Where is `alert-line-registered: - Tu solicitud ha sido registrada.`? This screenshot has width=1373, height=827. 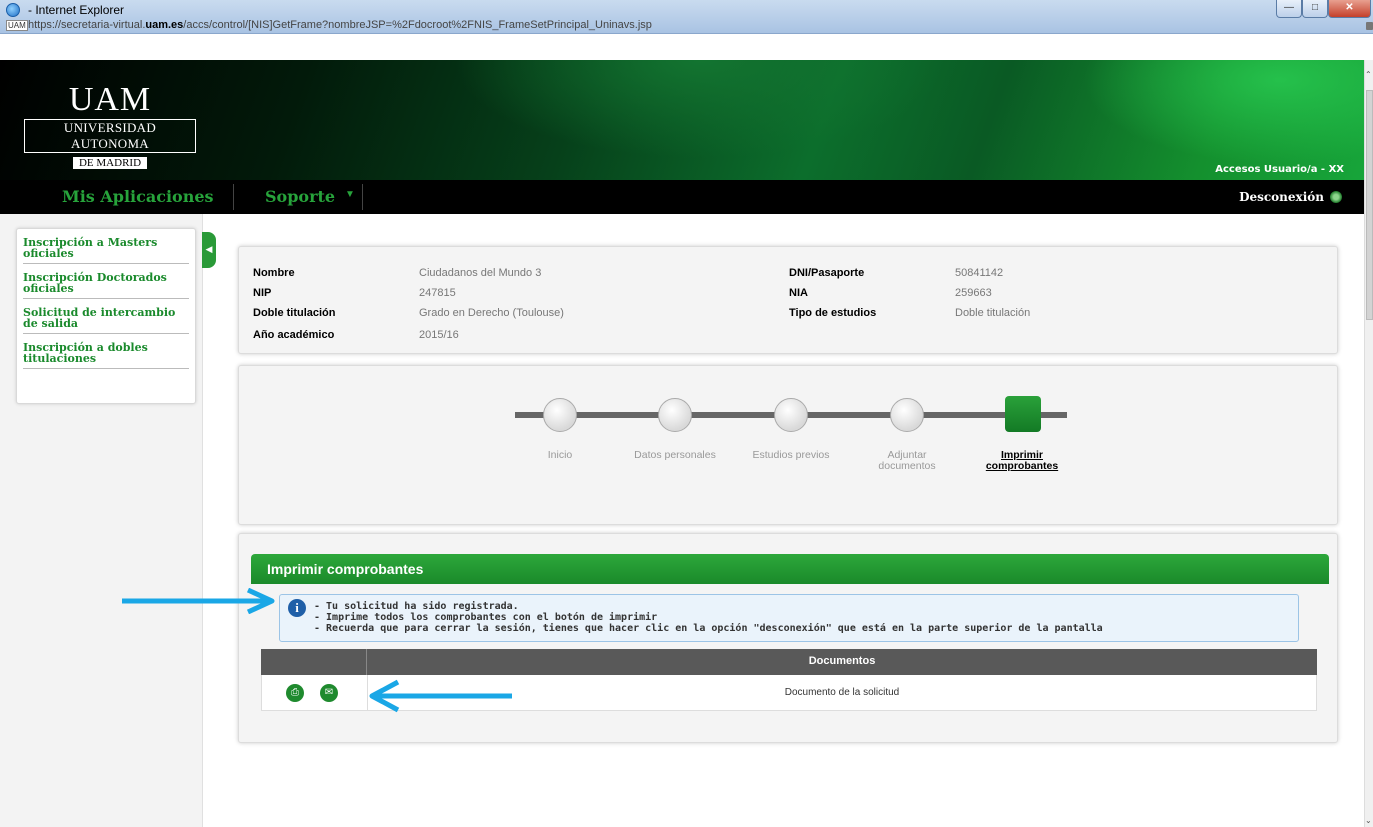
alert-line-registered: - Tu solicitud ha sido registrada. is located at coordinates (416, 606).